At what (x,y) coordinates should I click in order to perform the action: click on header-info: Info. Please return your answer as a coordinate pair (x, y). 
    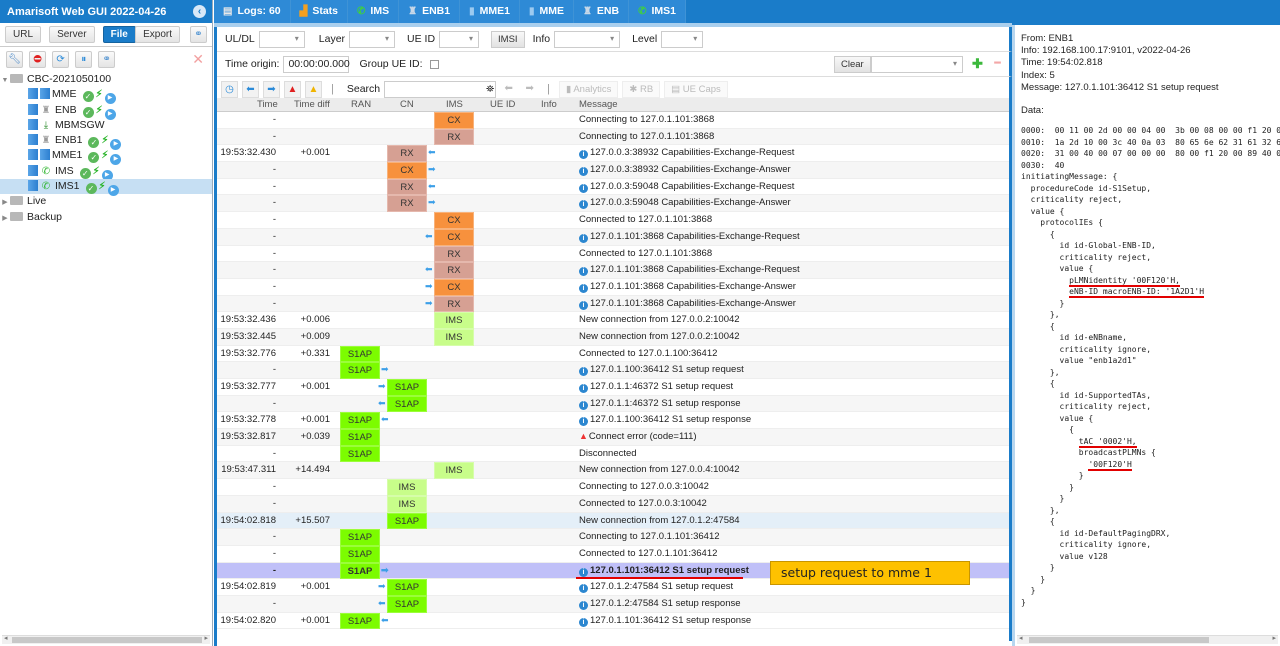
    Looking at the image, I should click on (549, 104).